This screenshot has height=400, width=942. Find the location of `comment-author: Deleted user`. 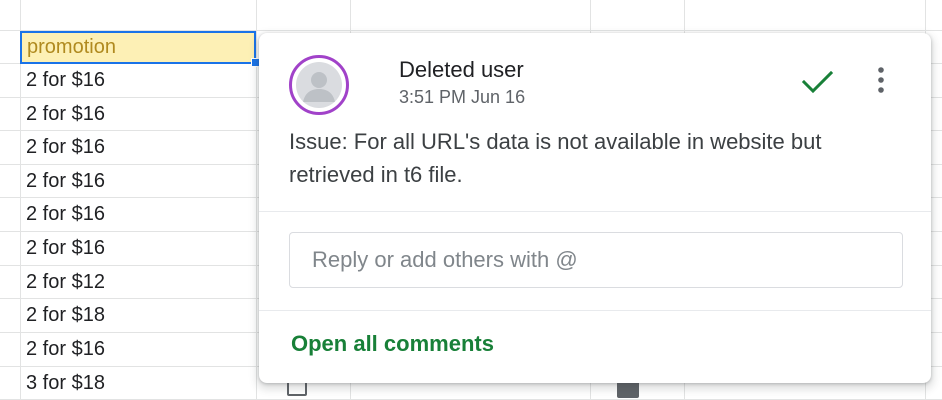

comment-author: Deleted user is located at coordinates (461, 69).